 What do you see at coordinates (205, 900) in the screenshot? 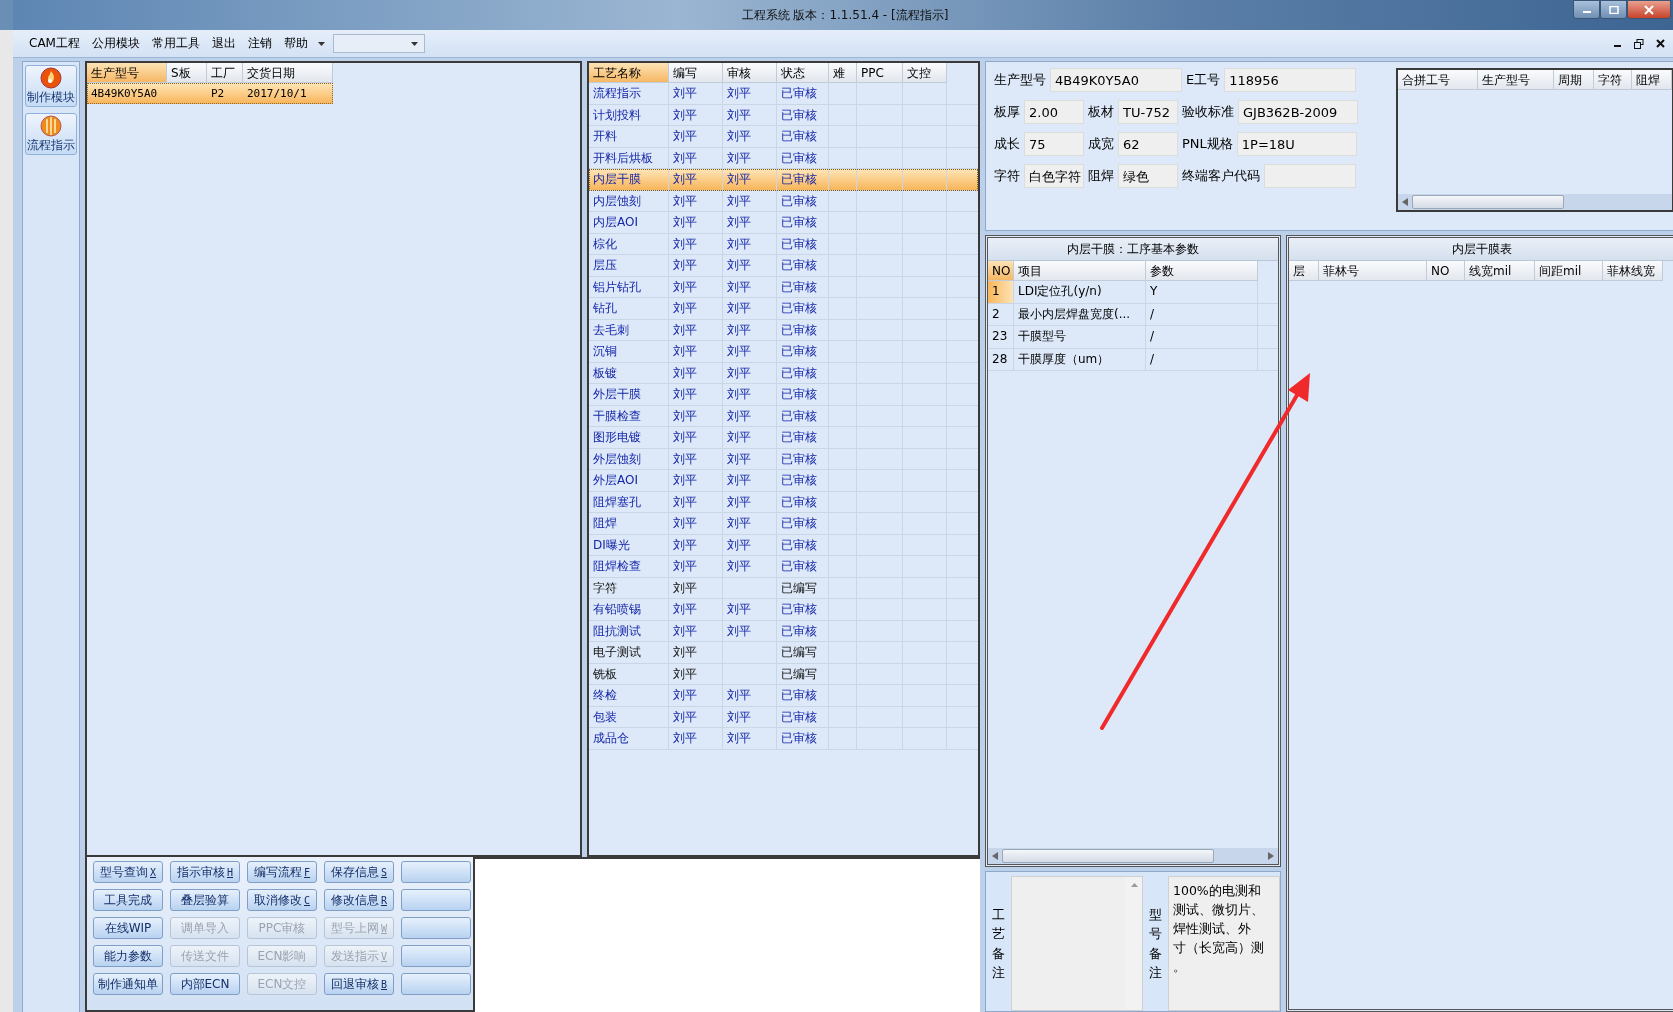
I see `action-button: 叠层验算` at bounding box center [205, 900].